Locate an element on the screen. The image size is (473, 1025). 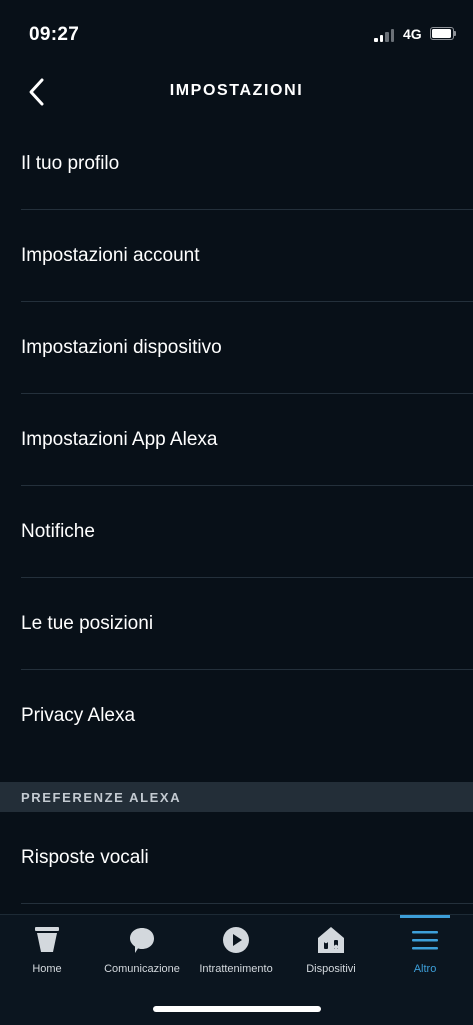
tab-label: Intrattenimento is located at coordinates (236, 969).